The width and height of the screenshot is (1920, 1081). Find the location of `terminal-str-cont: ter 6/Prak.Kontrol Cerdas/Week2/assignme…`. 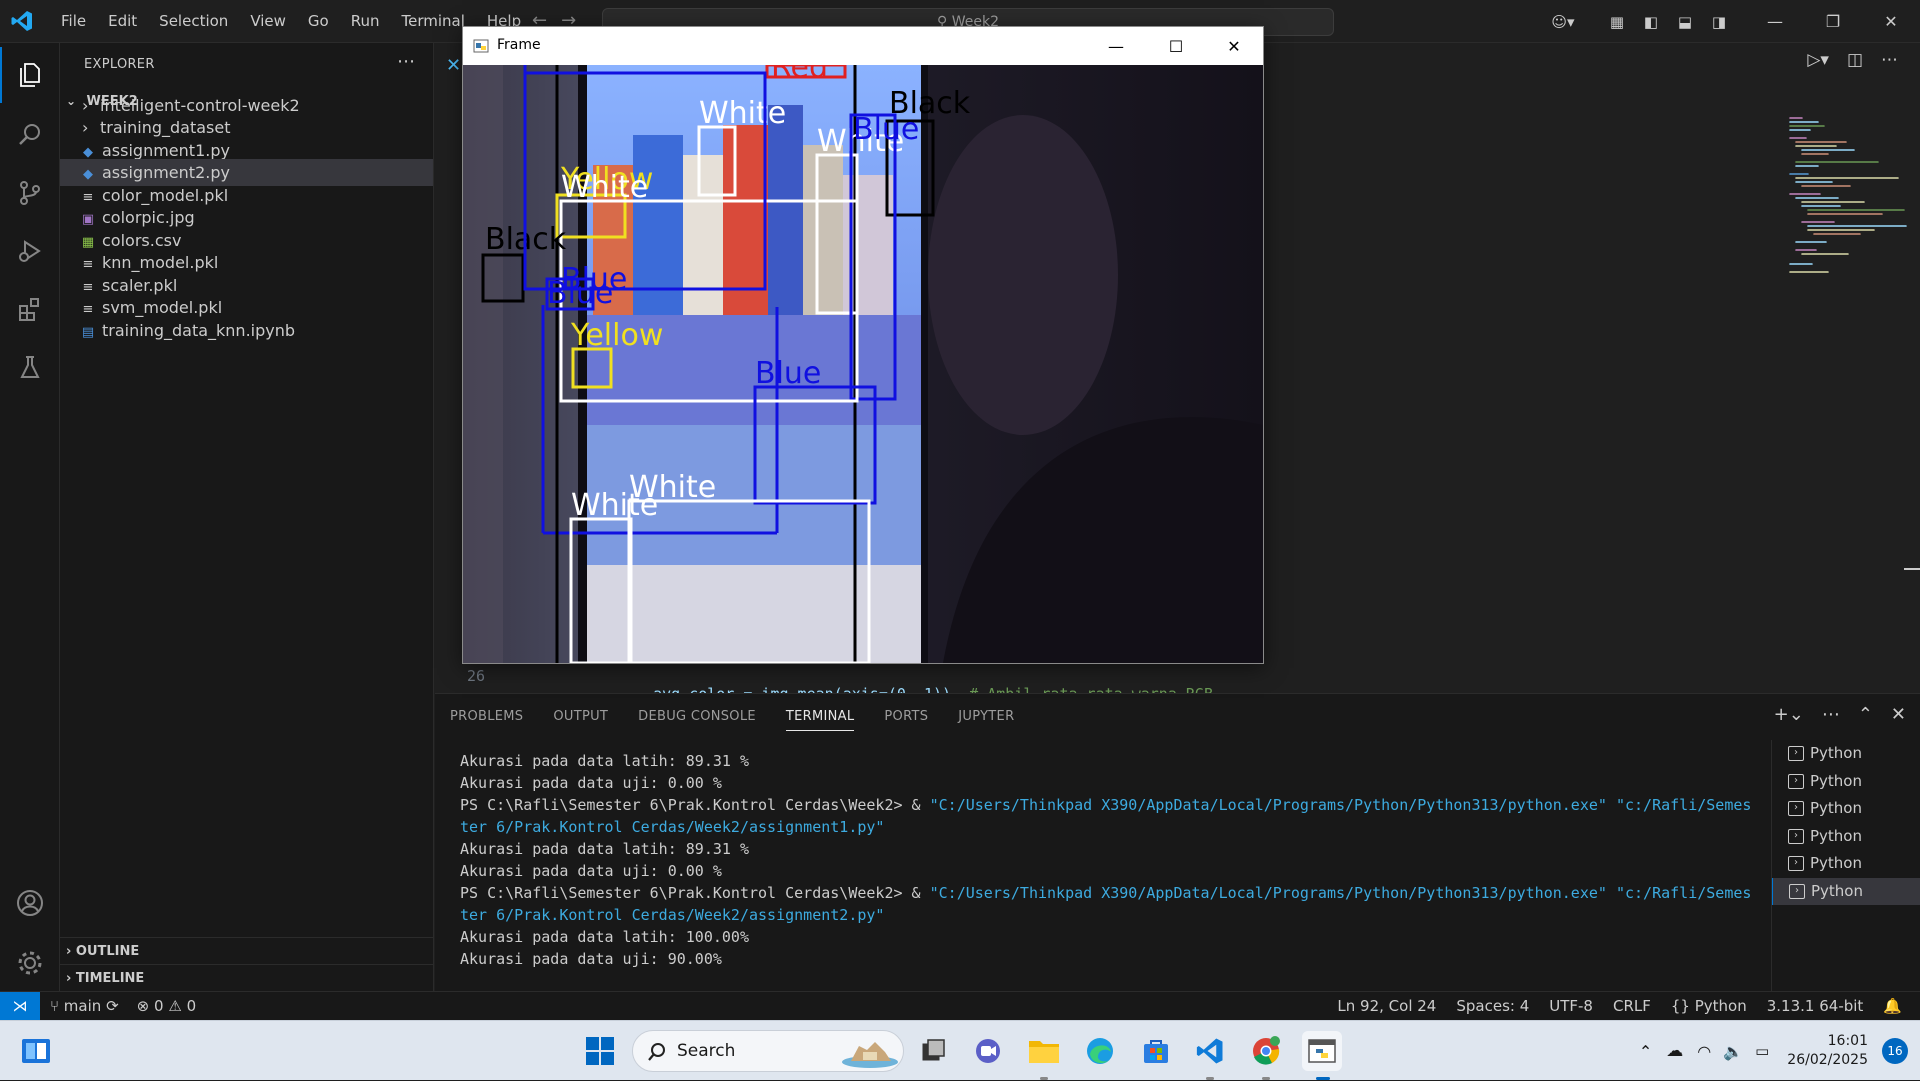

terminal-str-cont: ter 6/Prak.Kontrol Cerdas/Week2/assignme… is located at coordinates (672, 915).